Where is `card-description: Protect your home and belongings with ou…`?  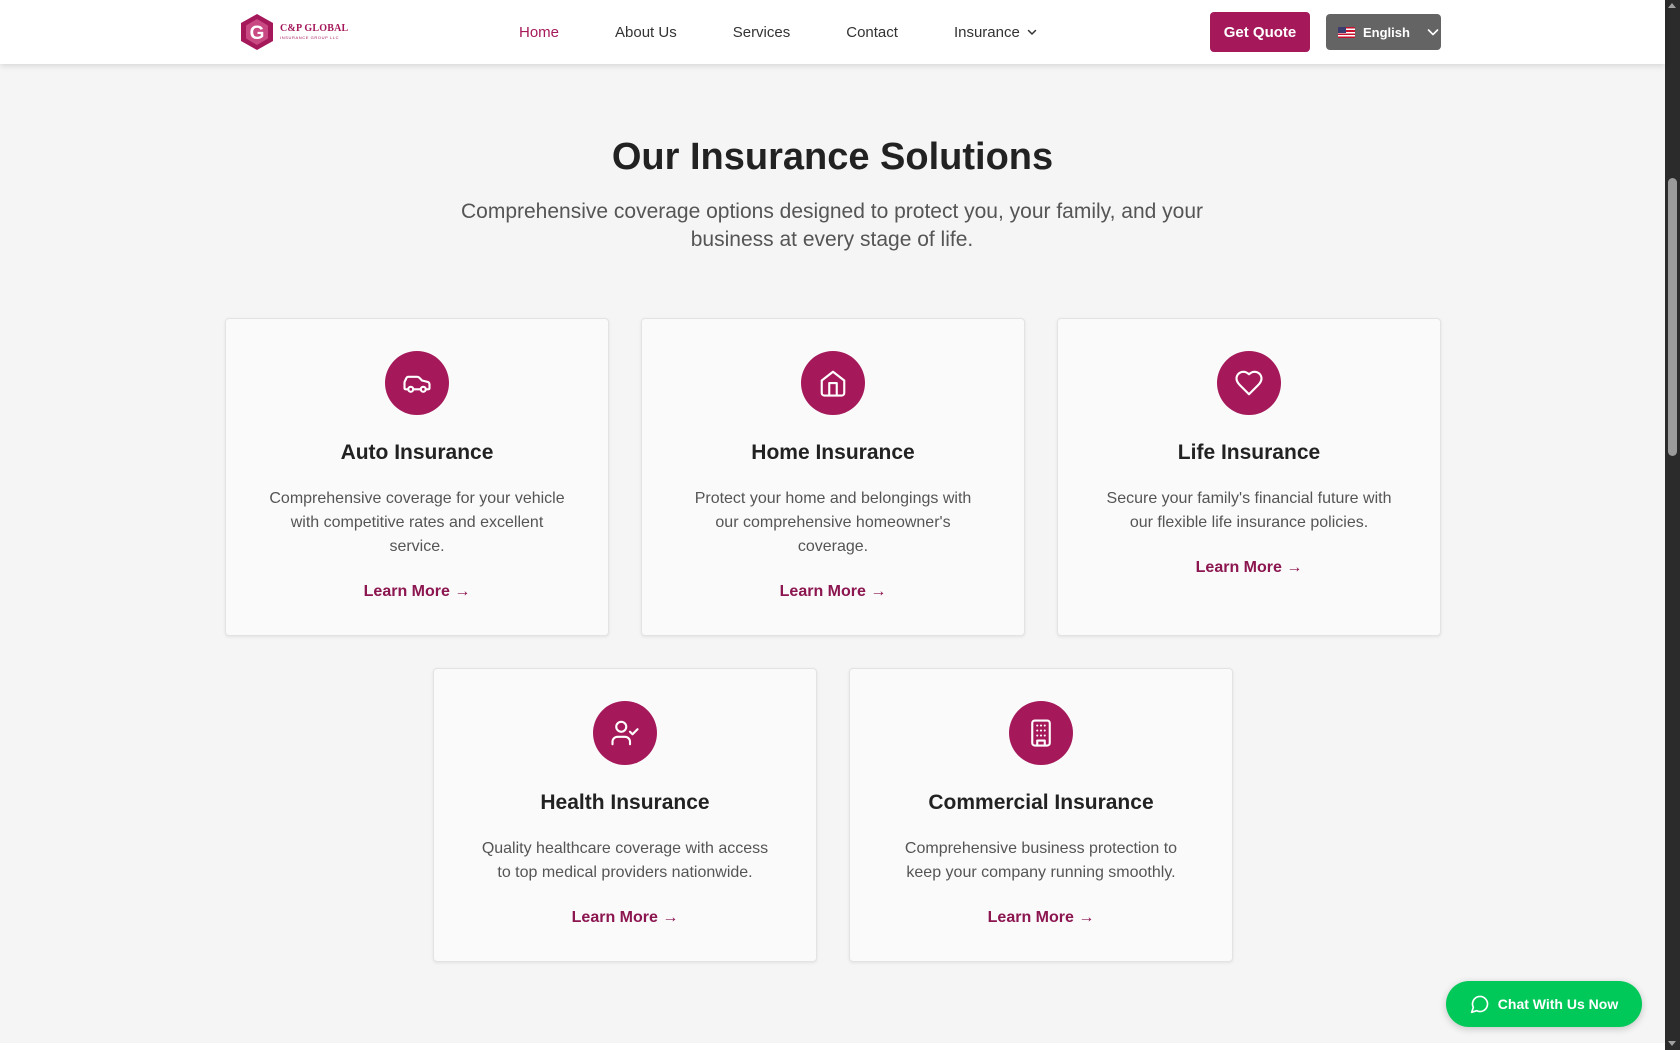 card-description: Protect your home and belongings with ou… is located at coordinates (833, 522).